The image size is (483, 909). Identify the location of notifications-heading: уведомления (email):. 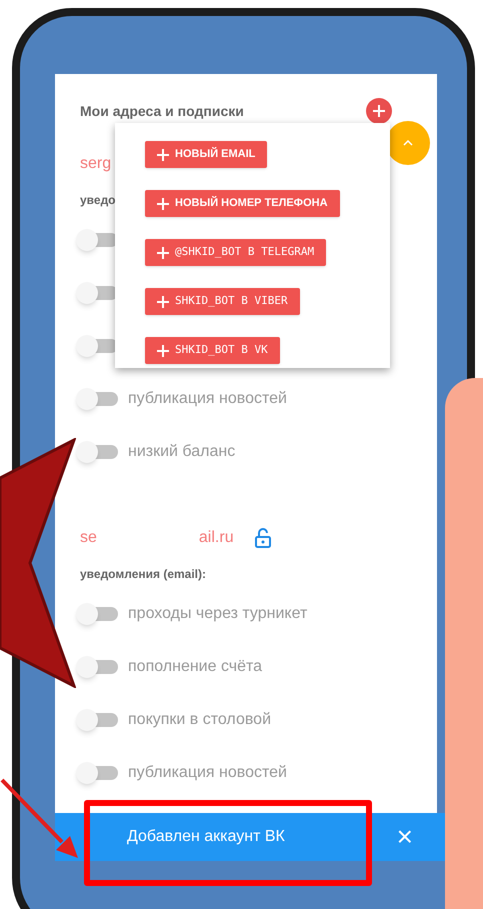
(143, 574).